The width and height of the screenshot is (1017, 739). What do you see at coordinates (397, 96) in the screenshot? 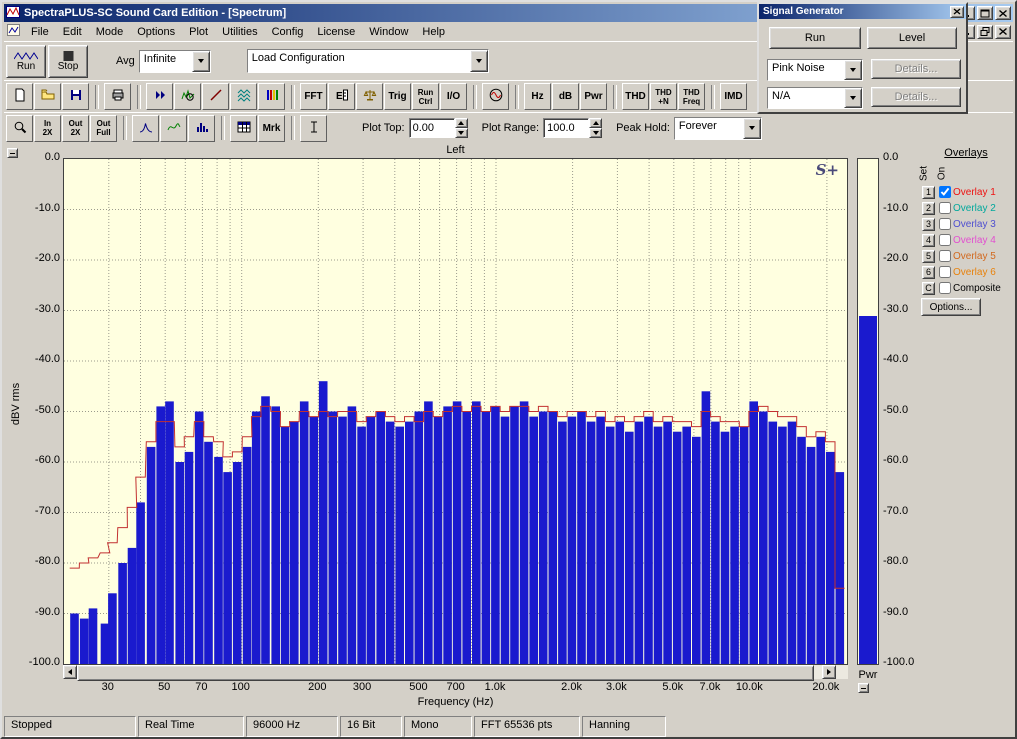
I see `trigger-button: Trig` at bounding box center [397, 96].